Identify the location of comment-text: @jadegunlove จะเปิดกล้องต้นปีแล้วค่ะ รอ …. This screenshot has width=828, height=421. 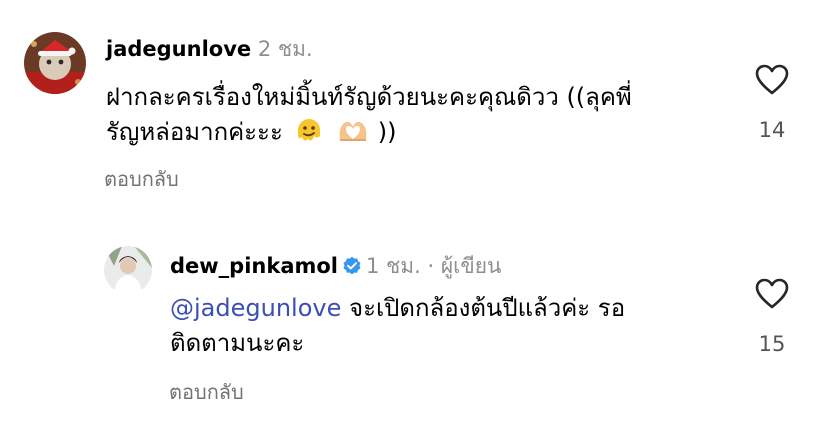
(397, 326).